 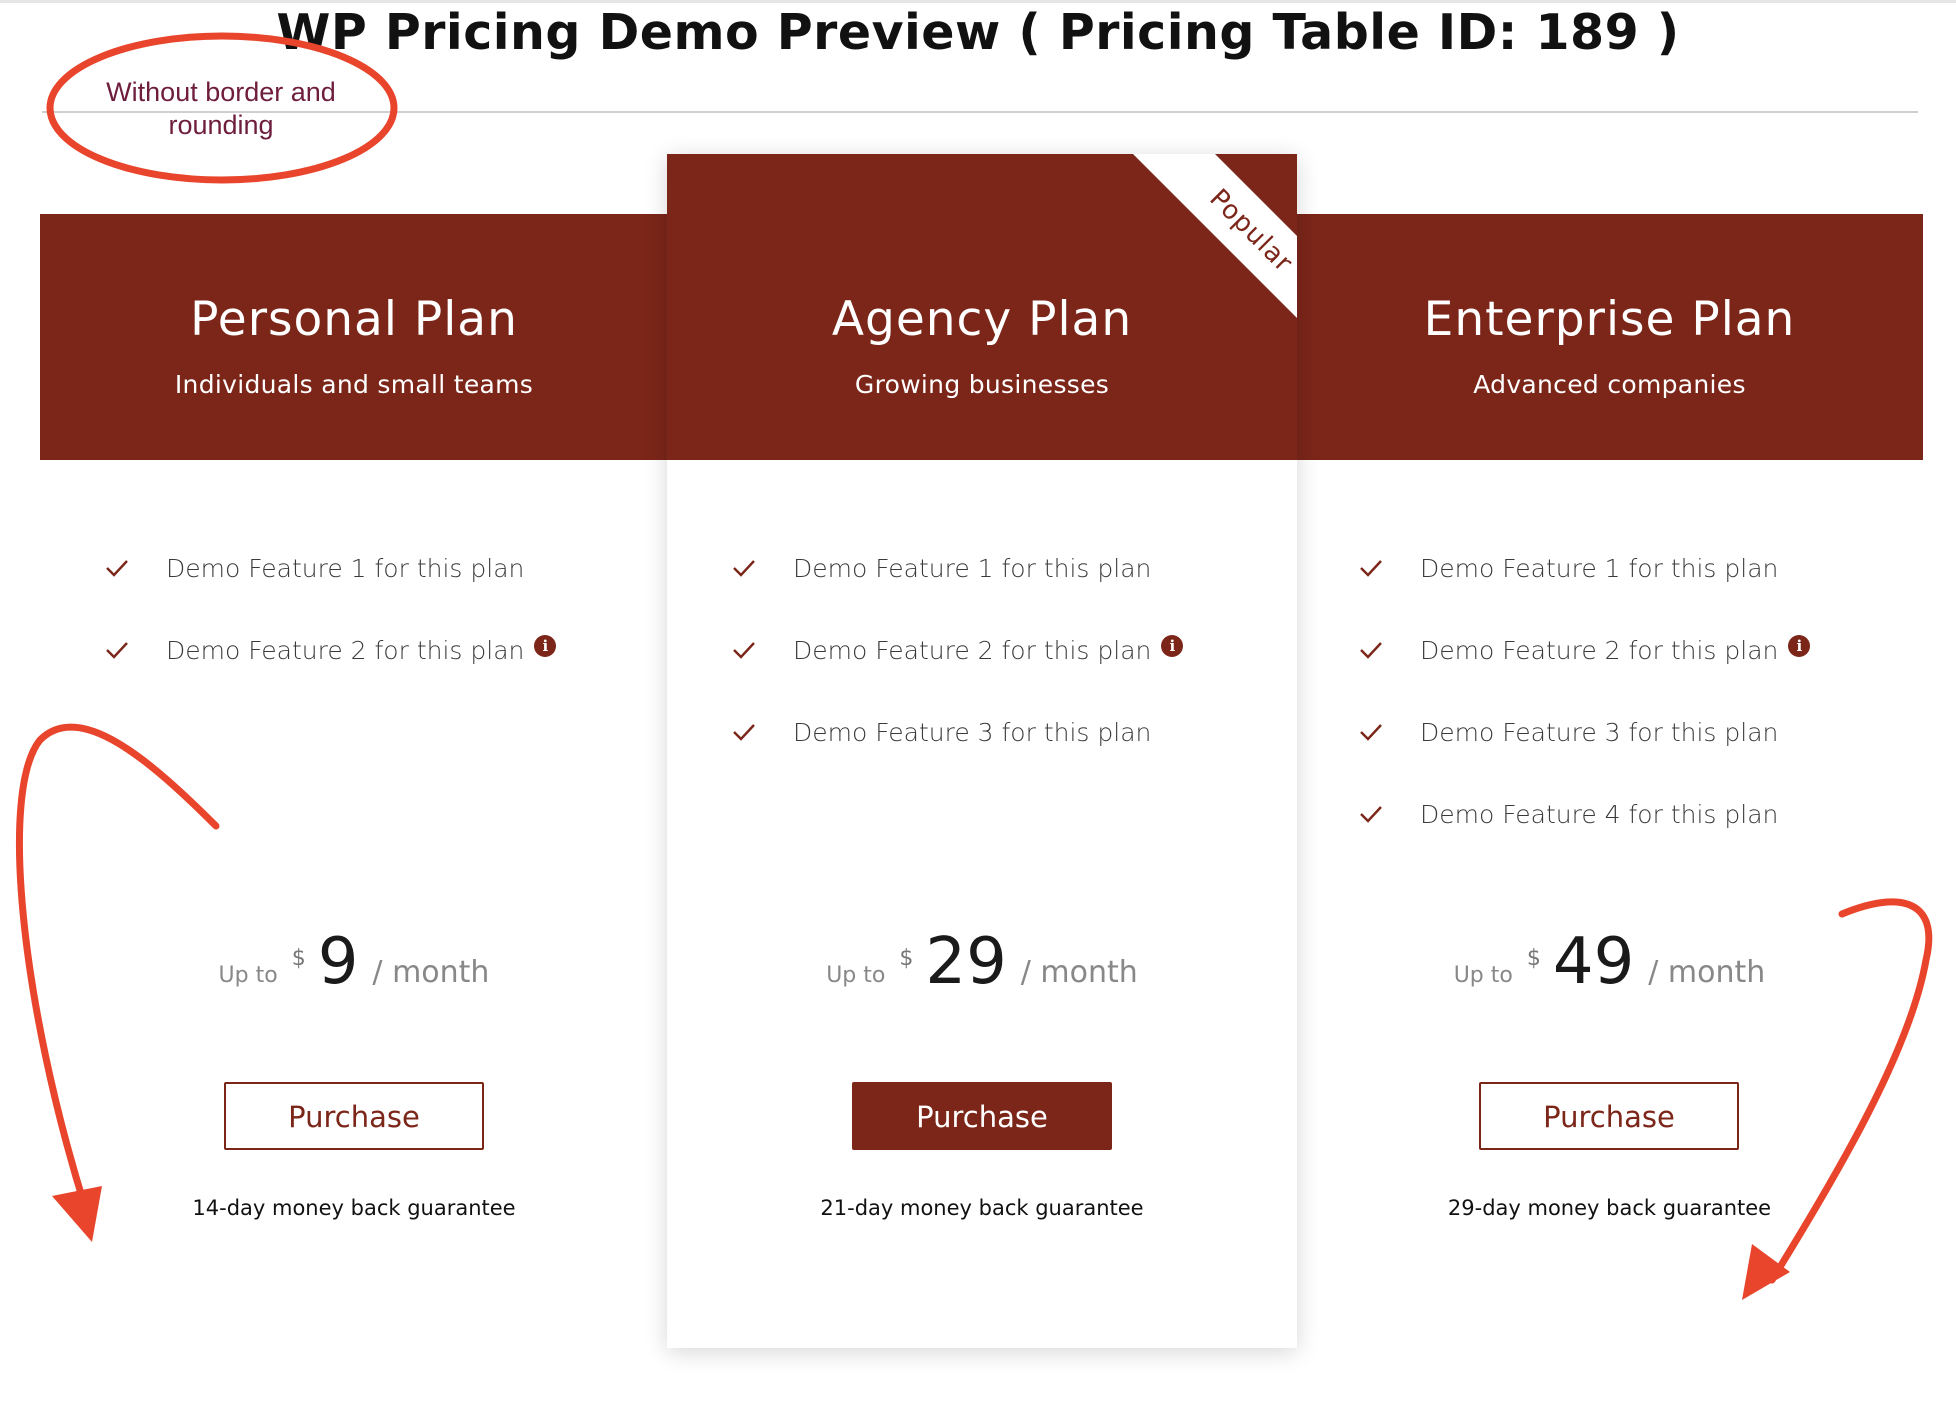 I want to click on price: Up to $ 29 / month, so click(x=982, y=962).